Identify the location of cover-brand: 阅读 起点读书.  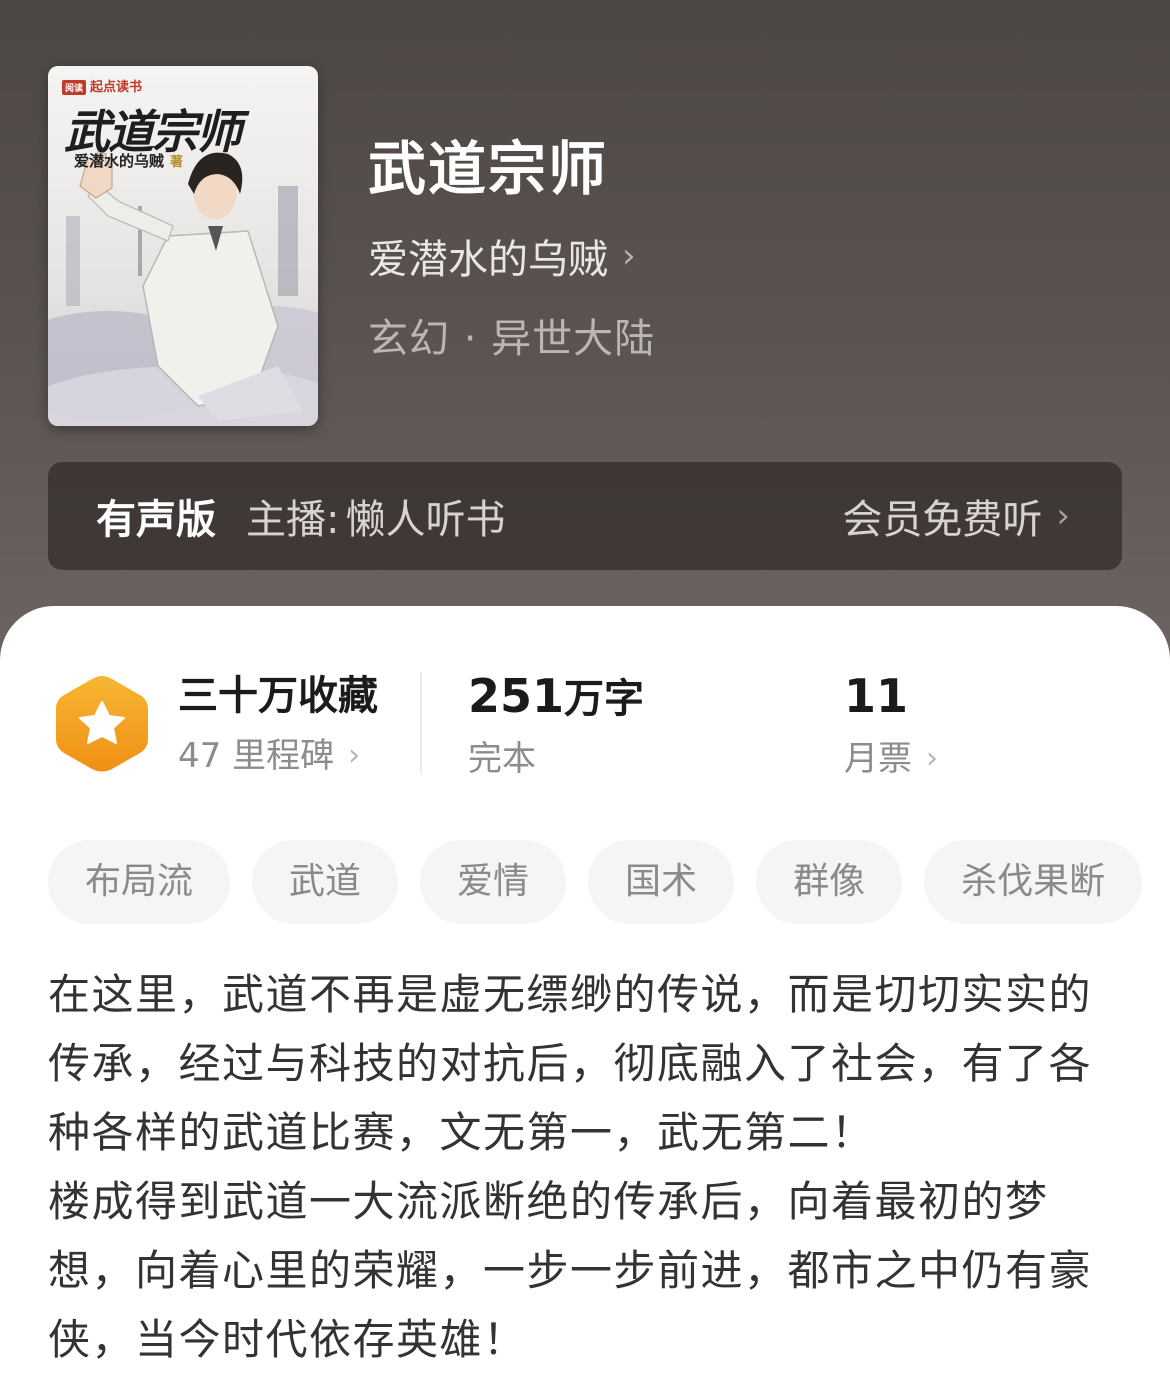
(102, 85).